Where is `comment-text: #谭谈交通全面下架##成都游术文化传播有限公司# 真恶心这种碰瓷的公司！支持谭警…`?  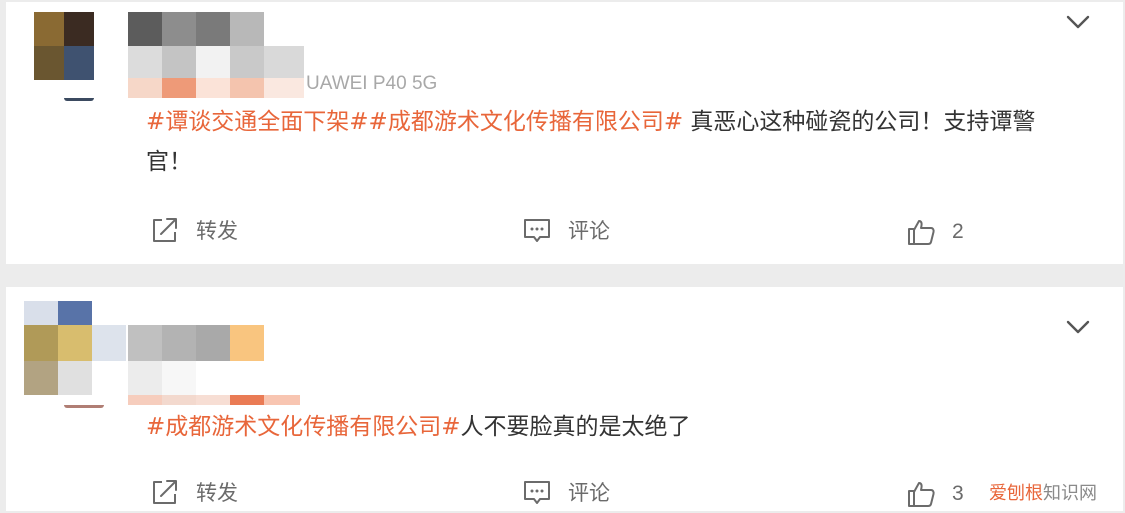
comment-text: #谭谈交通全面下架##成都游术文化传播有限公司# 真恶心这种碰瓷的公司！支持谭警… is located at coordinates (616, 142).